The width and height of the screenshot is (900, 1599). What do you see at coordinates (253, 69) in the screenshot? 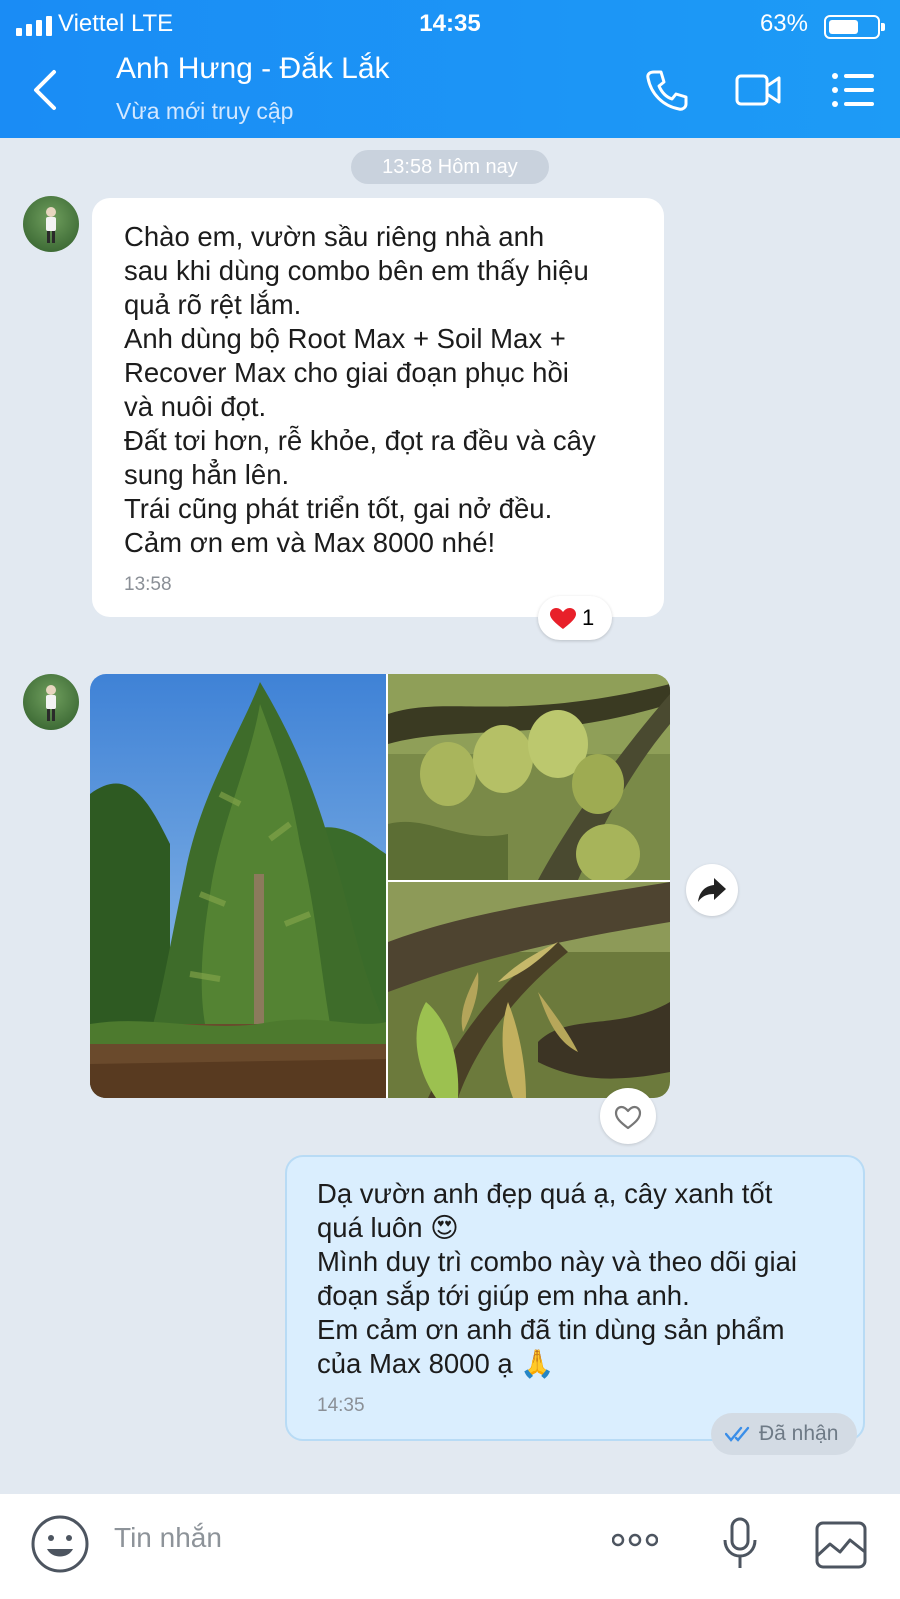
I see `contact-name: Anh Hưng - Đắk Lắk` at bounding box center [253, 69].